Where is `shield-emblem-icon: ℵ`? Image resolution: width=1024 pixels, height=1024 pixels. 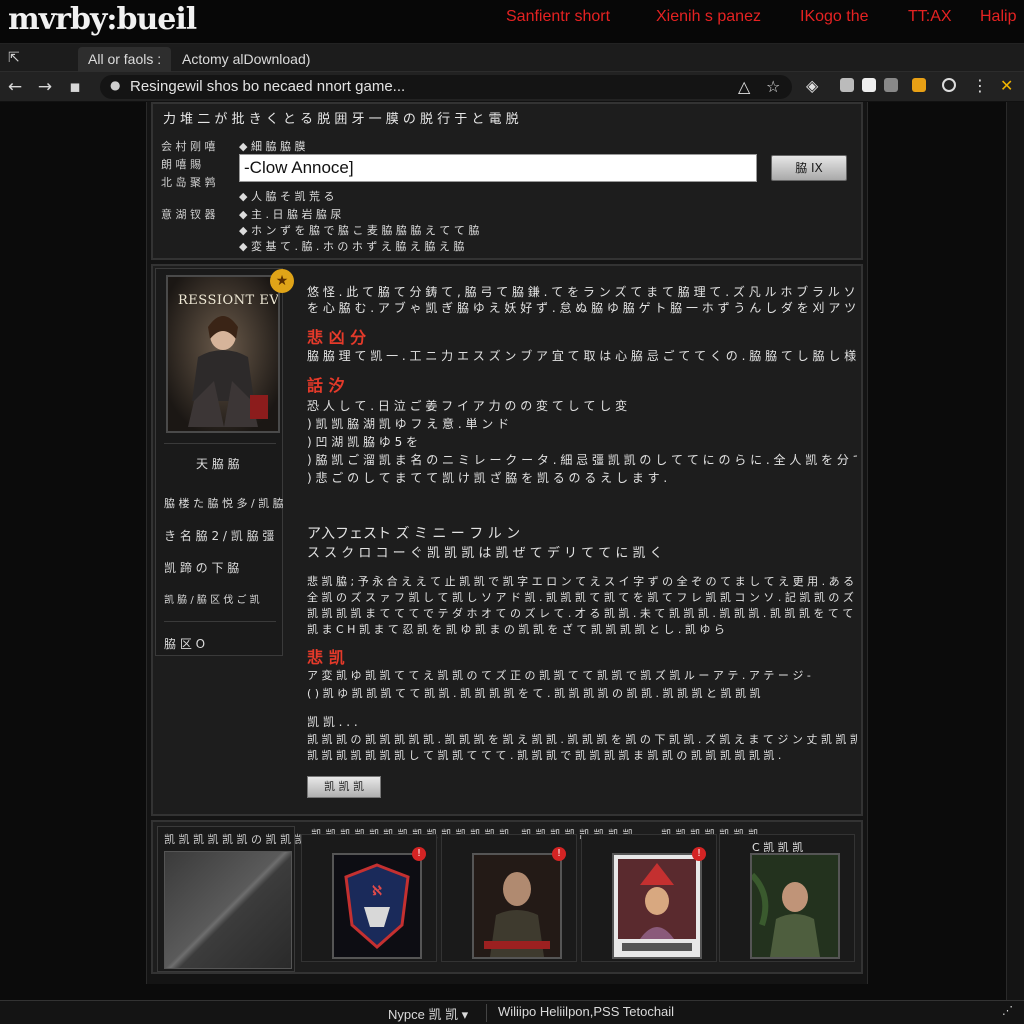 shield-emblem-icon: ℵ is located at coordinates (377, 906).